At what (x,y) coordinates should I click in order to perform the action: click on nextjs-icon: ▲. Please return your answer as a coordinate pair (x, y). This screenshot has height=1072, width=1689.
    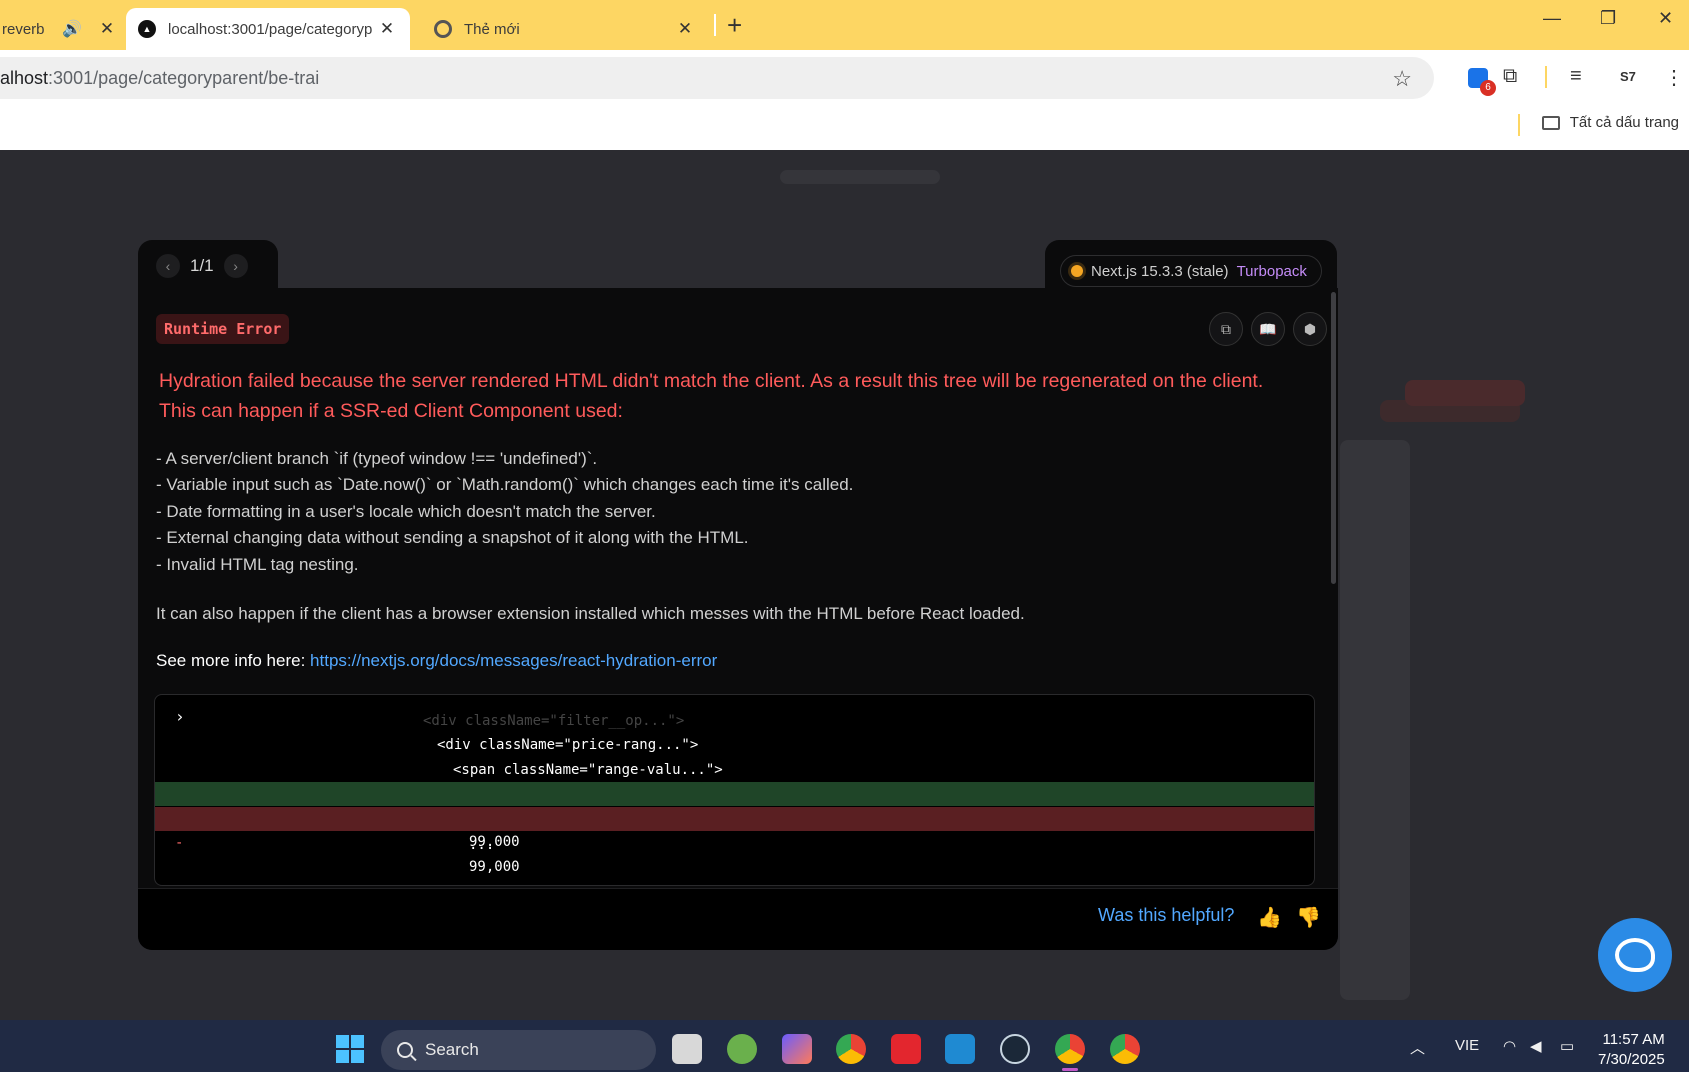
    Looking at the image, I should click on (147, 29).